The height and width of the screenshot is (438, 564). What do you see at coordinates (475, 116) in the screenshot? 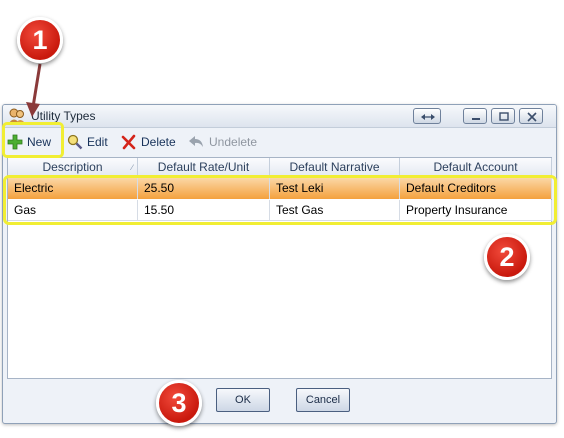
I see `minimize-button` at bounding box center [475, 116].